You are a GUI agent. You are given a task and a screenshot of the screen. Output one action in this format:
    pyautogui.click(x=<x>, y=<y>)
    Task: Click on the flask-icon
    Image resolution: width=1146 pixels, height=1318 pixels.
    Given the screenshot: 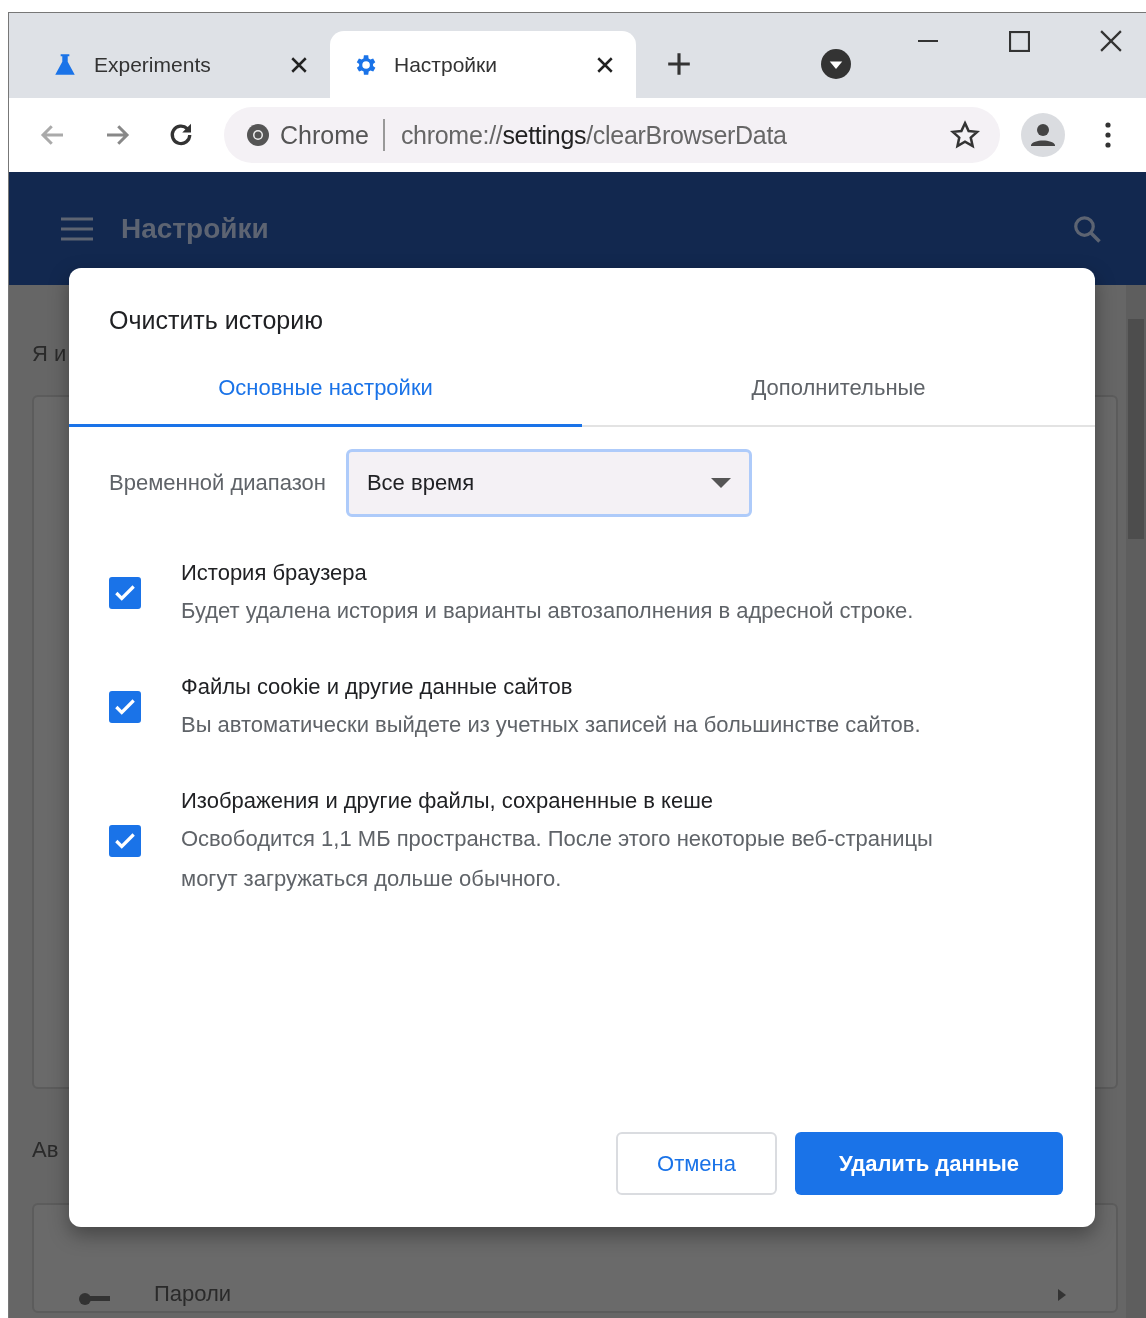 What is the action you would take?
    pyautogui.click(x=65, y=64)
    